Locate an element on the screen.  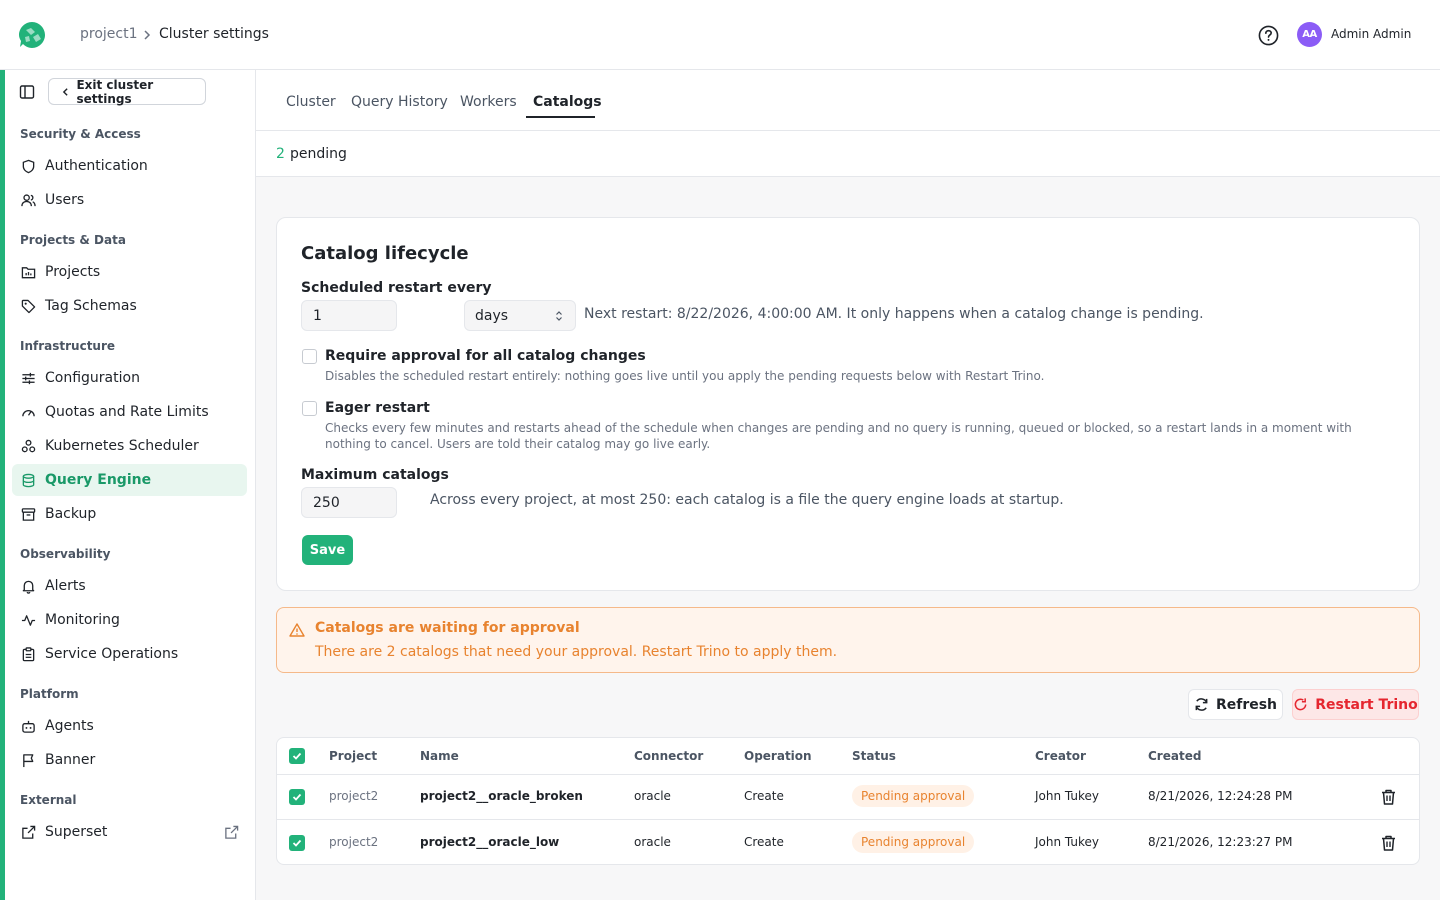
restart-unit-value: days is located at coordinates (492, 315).